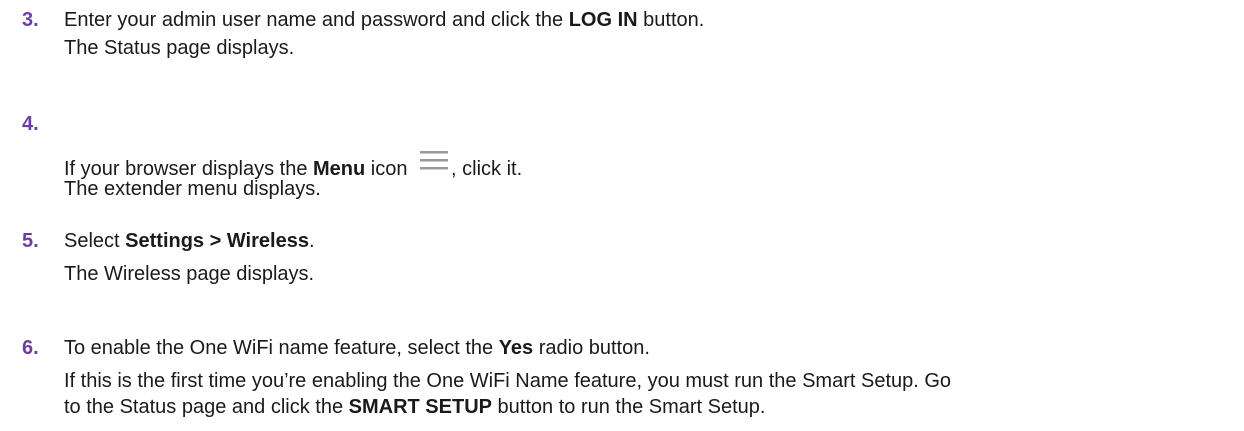 The width and height of the screenshot is (1244, 431). I want to click on step-6-text-c: to the Status page and click the, so click(206, 407).